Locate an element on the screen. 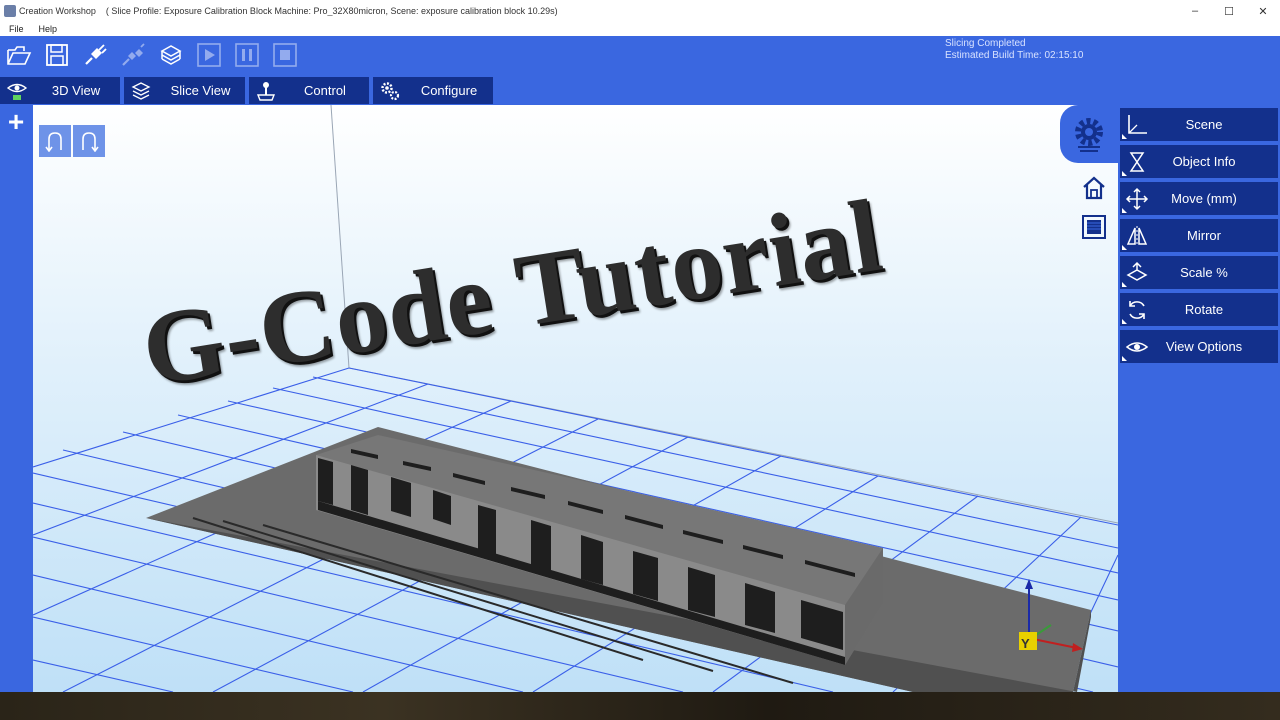 This screenshot has width=1280, height=720. scale-button: Scale % is located at coordinates (1199, 272).